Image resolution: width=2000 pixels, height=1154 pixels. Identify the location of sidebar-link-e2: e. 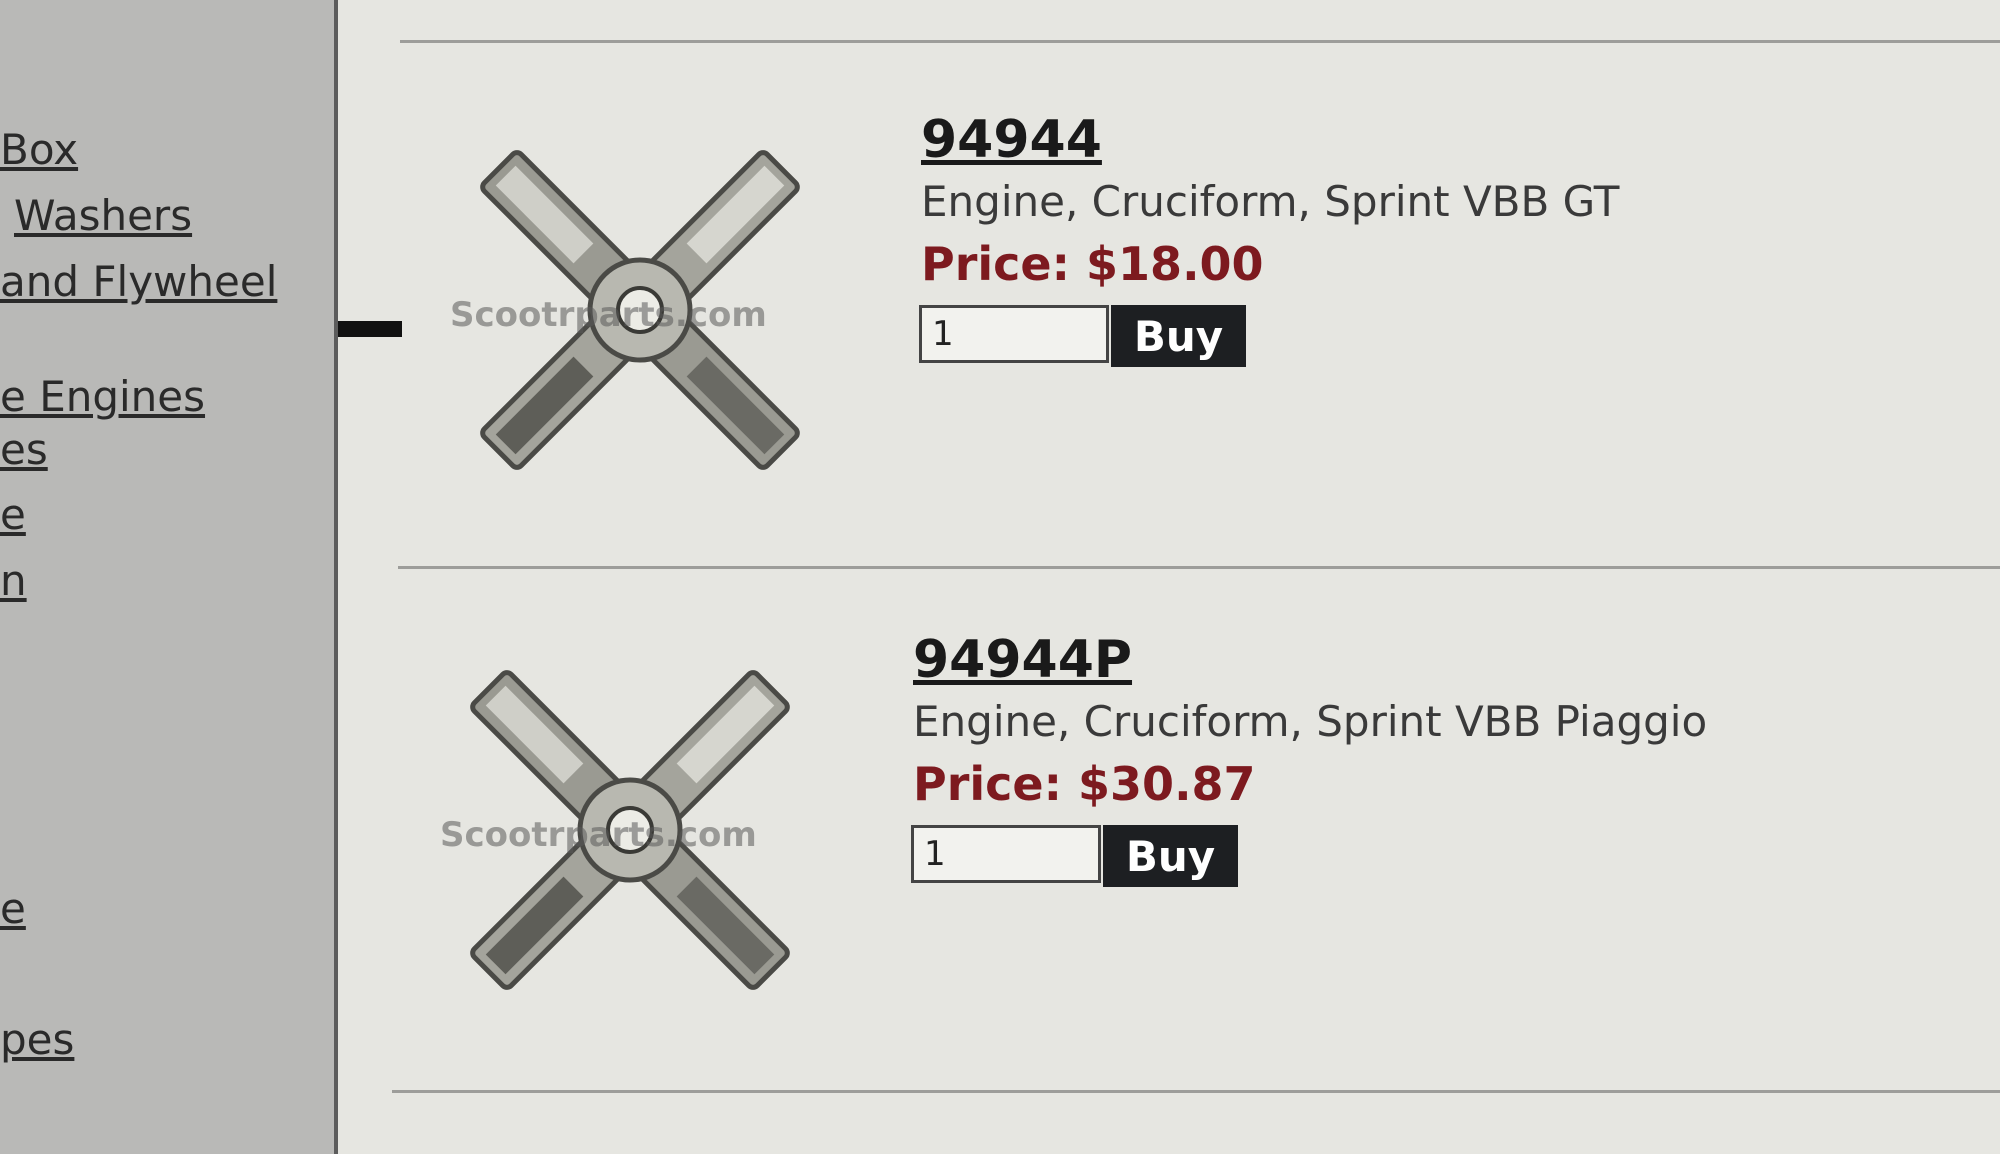
(13, 908).